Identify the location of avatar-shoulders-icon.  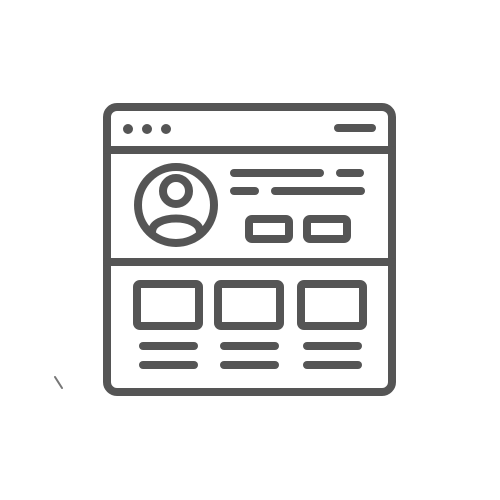
(176, 225).